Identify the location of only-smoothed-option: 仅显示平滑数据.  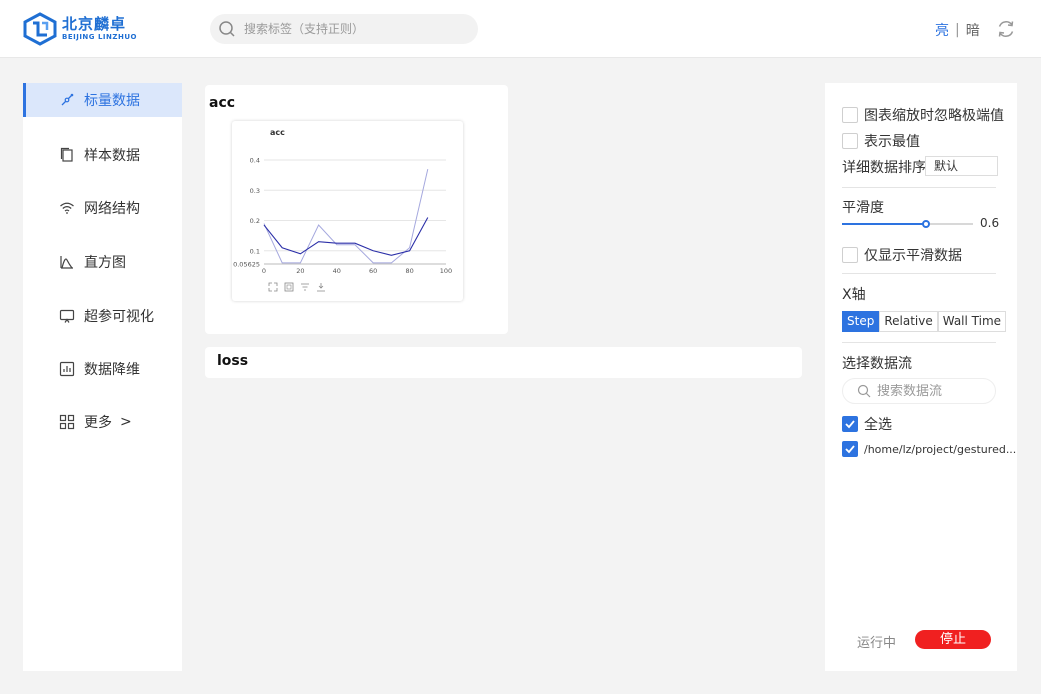
(902, 255).